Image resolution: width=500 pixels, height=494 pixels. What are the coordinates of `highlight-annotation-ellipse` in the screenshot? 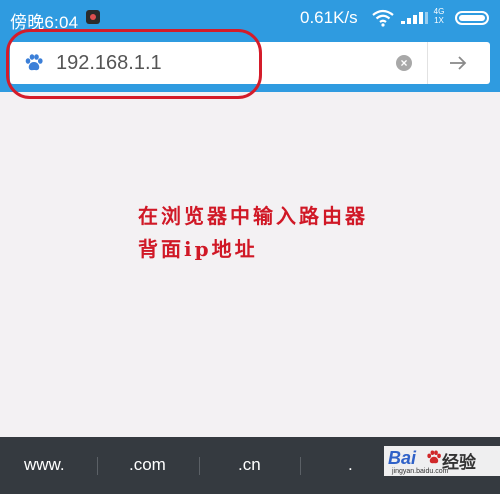 It's located at (134, 64).